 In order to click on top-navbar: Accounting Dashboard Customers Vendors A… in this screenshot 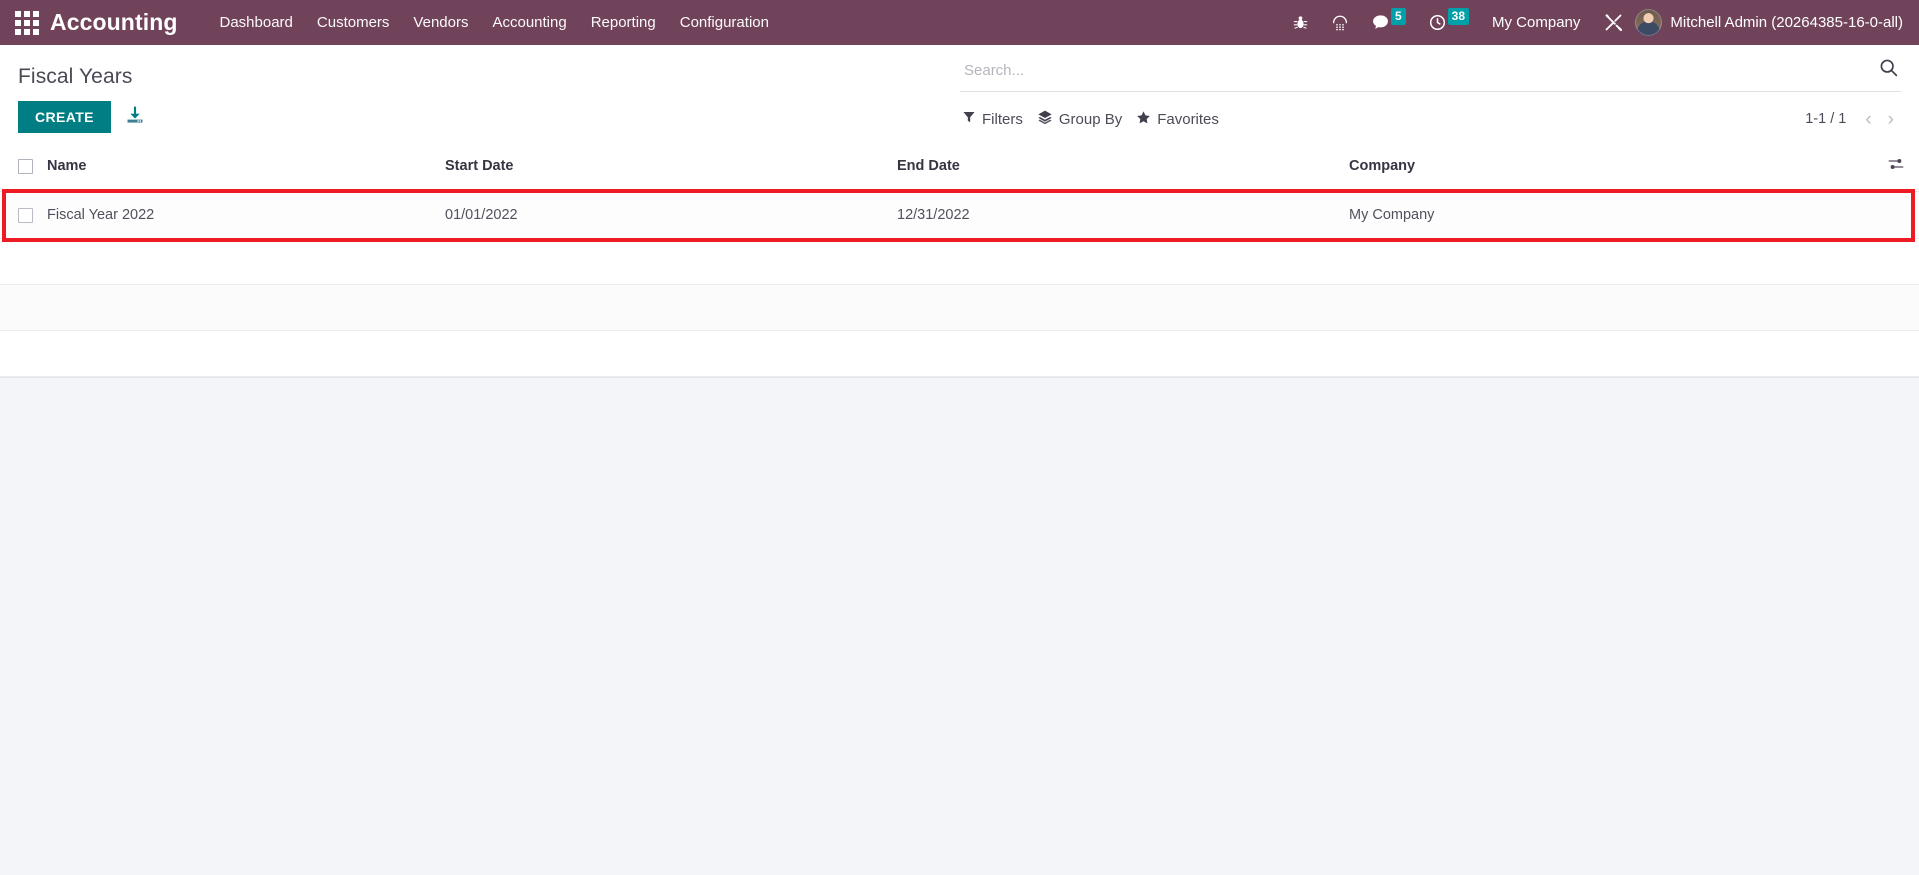, I will do `click(959, 22)`.